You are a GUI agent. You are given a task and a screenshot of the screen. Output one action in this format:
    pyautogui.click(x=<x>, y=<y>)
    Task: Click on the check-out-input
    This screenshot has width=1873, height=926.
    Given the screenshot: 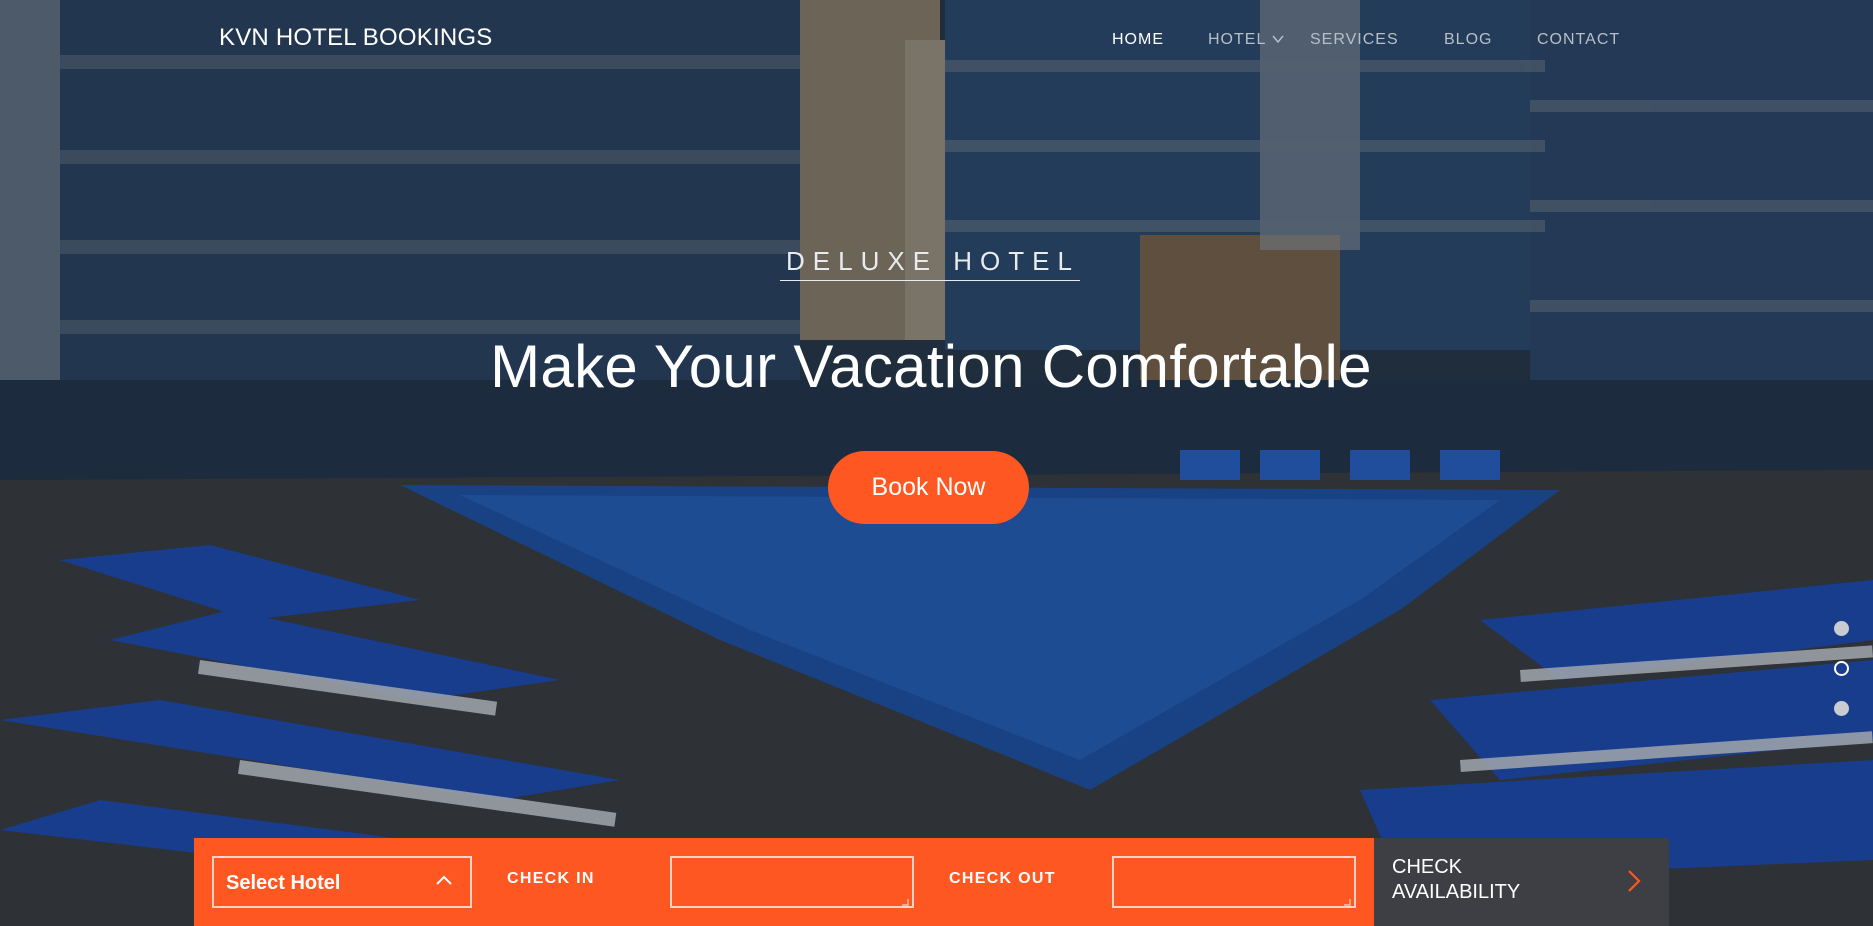 What is the action you would take?
    pyautogui.click(x=1234, y=882)
    